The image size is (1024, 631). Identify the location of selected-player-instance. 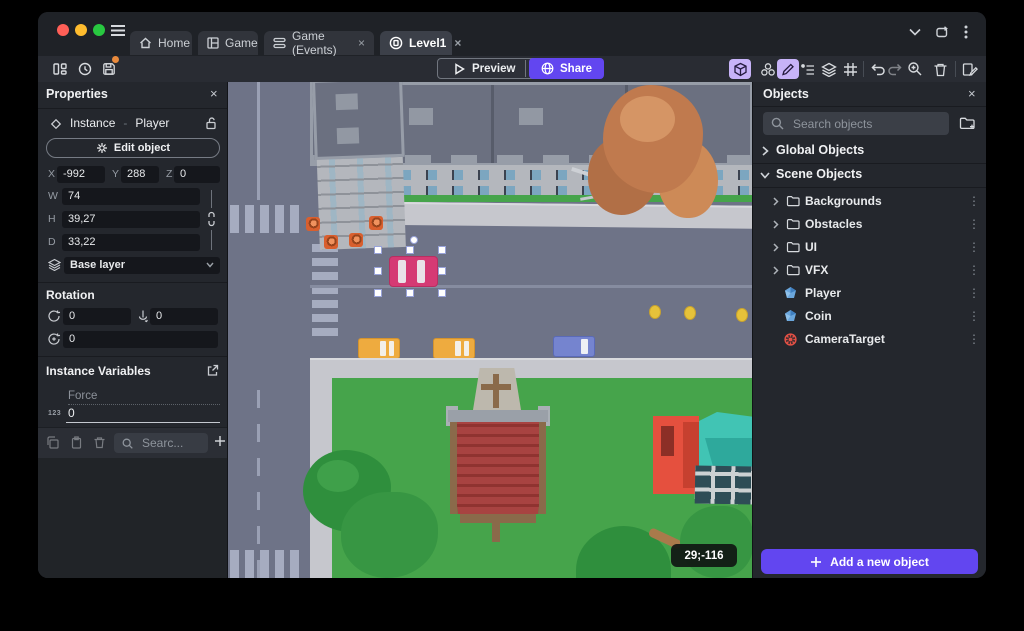
(412, 266).